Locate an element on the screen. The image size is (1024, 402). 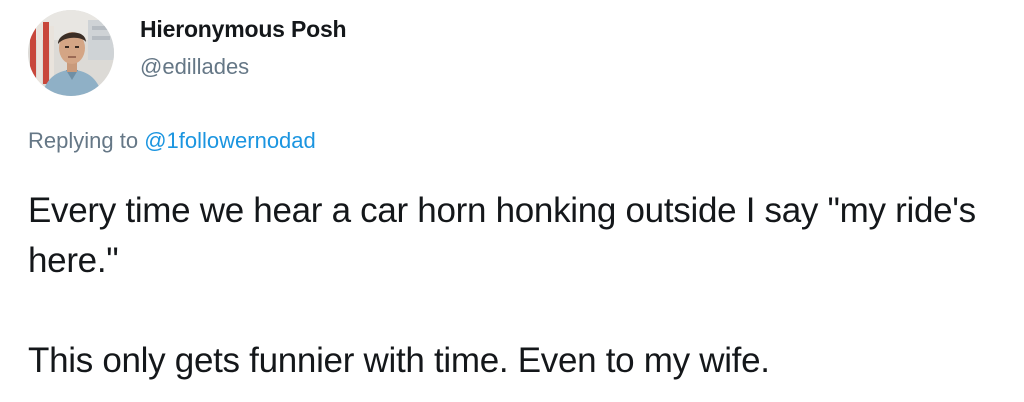
replying-to-line: Replying to @1followernodad is located at coordinates (172, 141).